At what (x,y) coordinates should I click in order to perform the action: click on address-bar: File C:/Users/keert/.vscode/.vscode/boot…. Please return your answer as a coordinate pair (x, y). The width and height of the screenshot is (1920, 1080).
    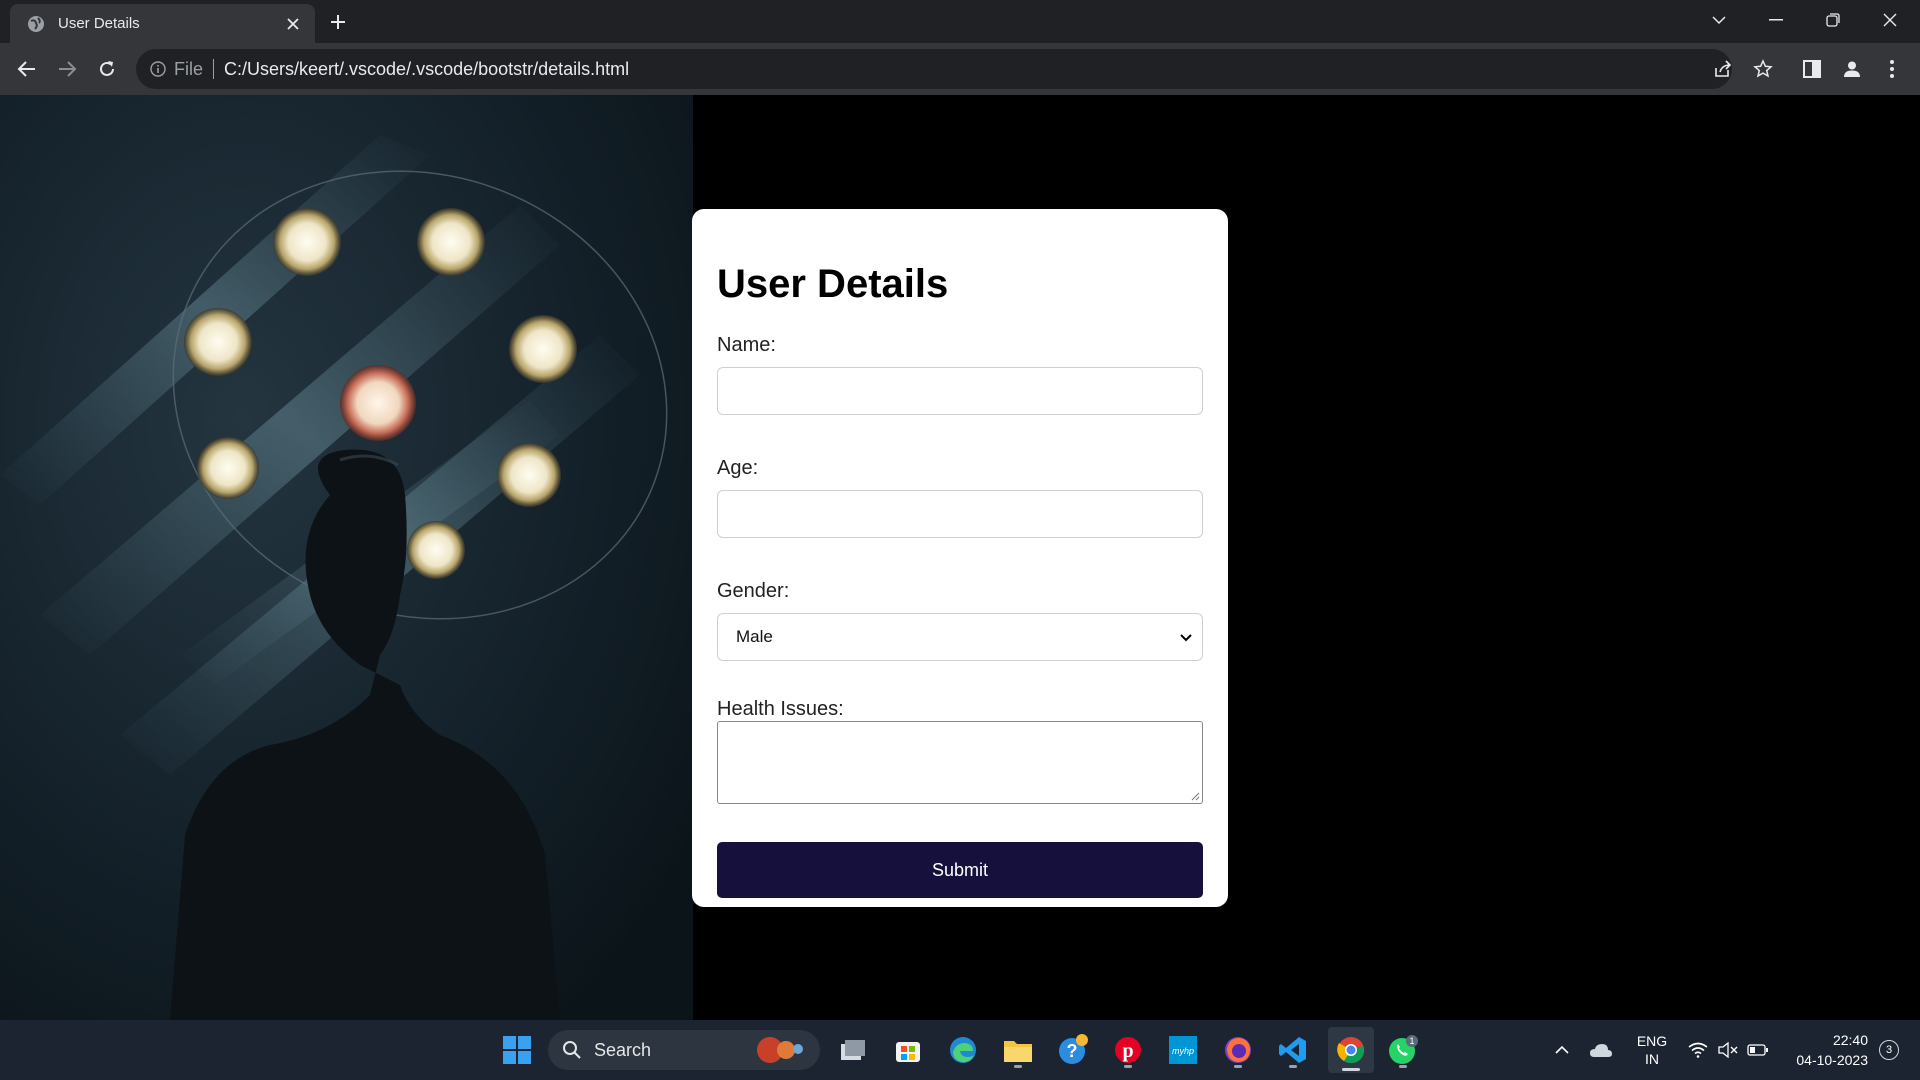
    Looking at the image, I should click on (934, 69).